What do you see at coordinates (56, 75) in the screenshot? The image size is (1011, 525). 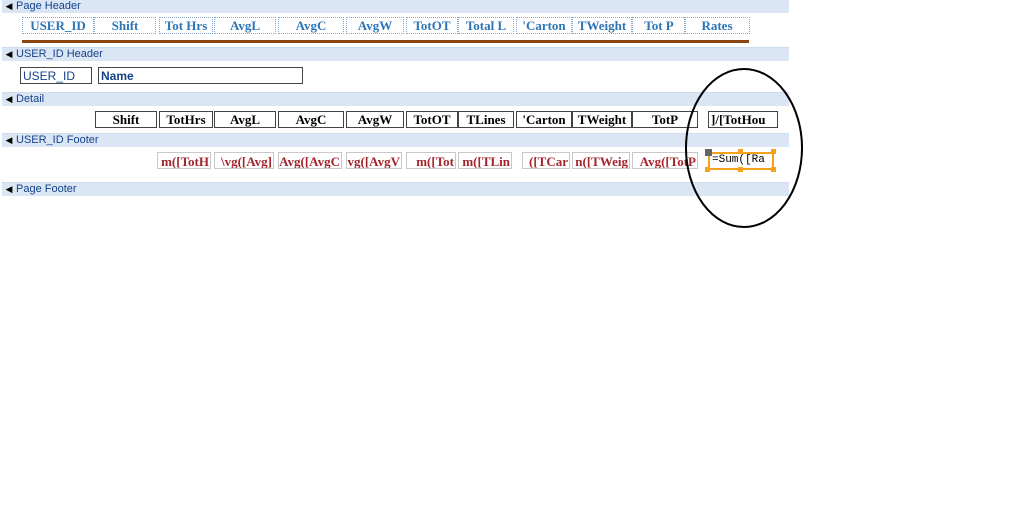 I see `userid-textbox: USER_ID` at bounding box center [56, 75].